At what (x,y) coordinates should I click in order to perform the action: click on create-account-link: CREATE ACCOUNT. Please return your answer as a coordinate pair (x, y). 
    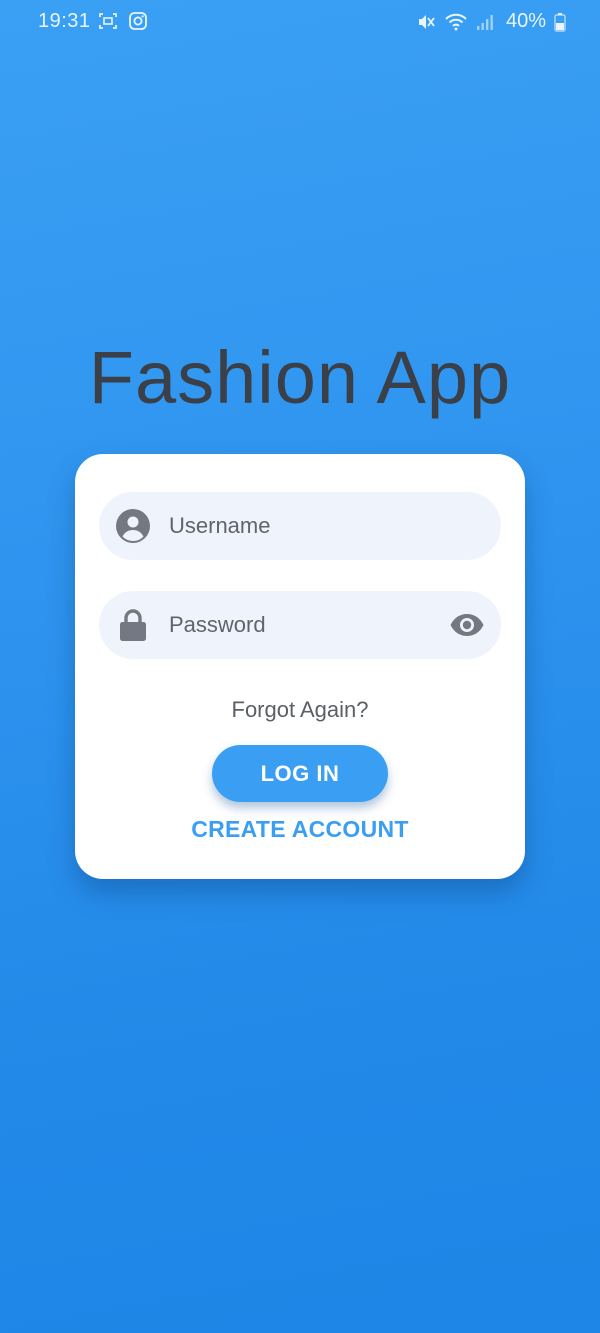
    Looking at the image, I should click on (300, 829).